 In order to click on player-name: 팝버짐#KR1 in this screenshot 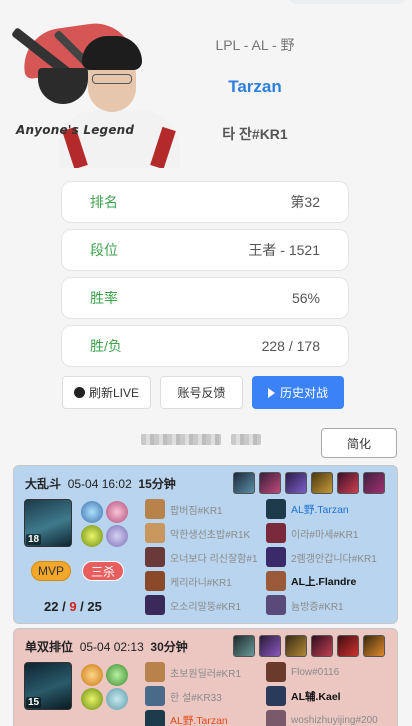, I will do `click(196, 511)`.